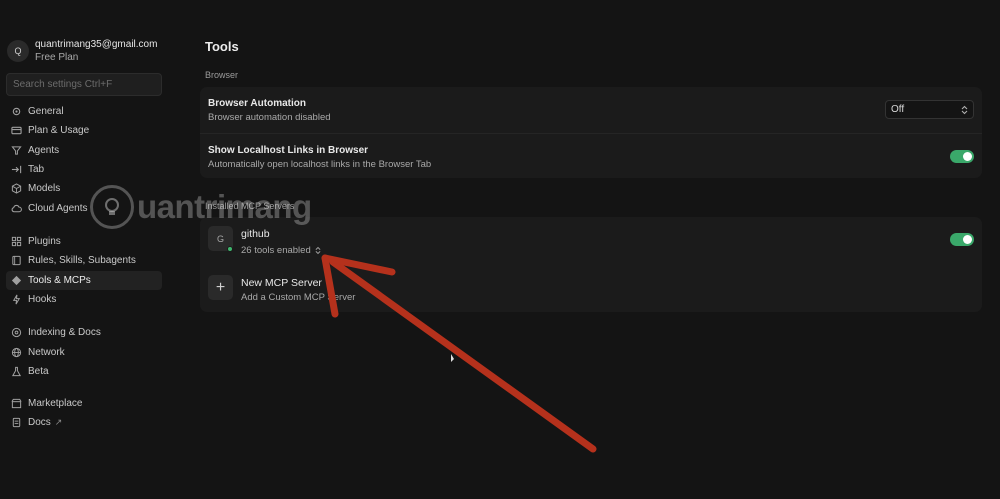 The width and height of the screenshot is (1000, 499). Describe the element at coordinates (36, 169) in the screenshot. I see `sidebar-item-label: Tab` at that location.